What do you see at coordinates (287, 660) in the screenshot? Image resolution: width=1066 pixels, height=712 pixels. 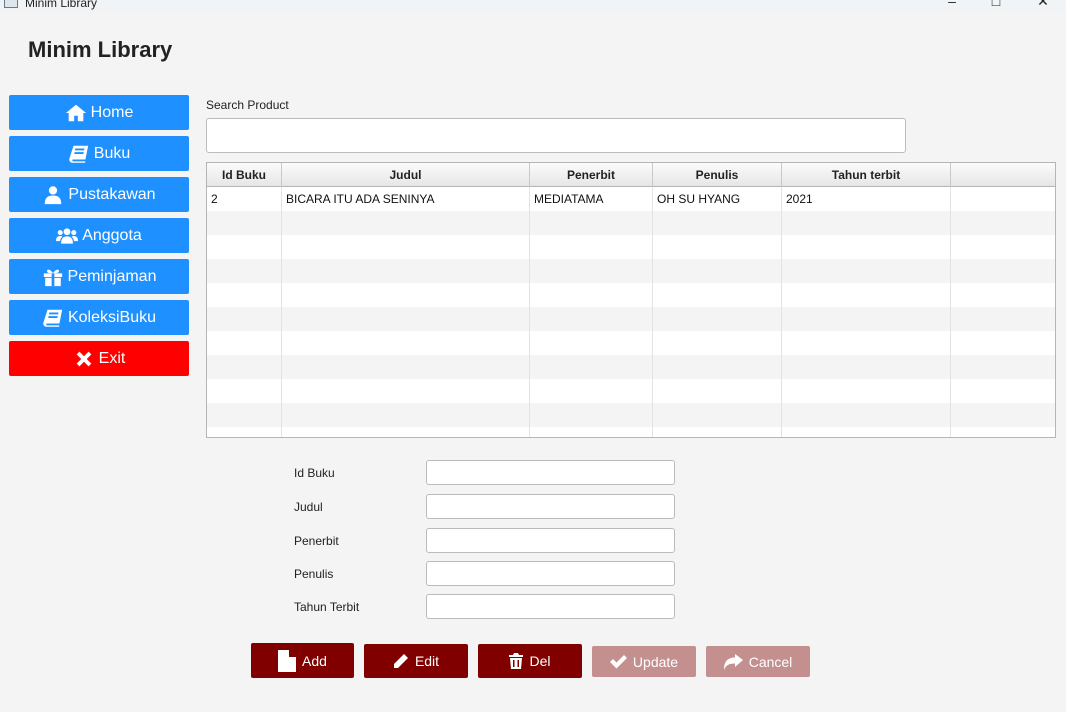 I see `file-icon` at bounding box center [287, 660].